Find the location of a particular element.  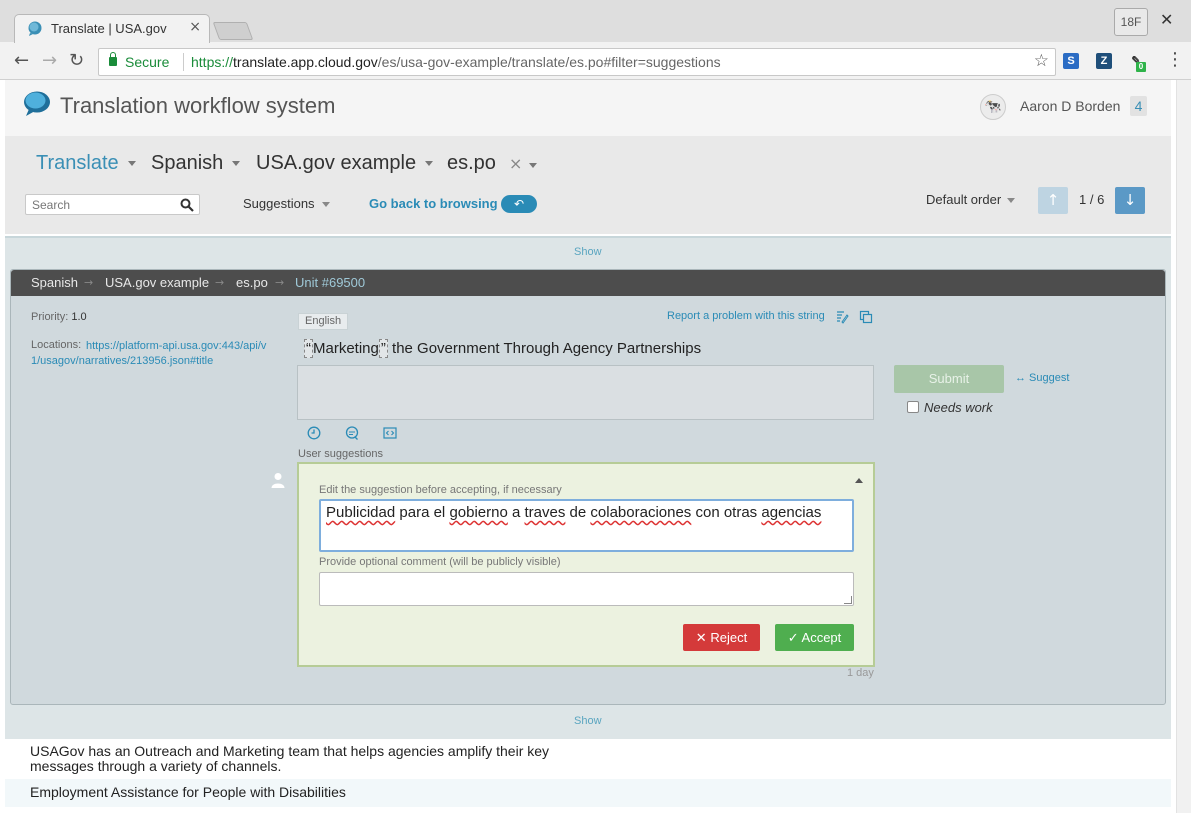

unit-crumb-project: USA.gov example is located at coordinates (157, 282).